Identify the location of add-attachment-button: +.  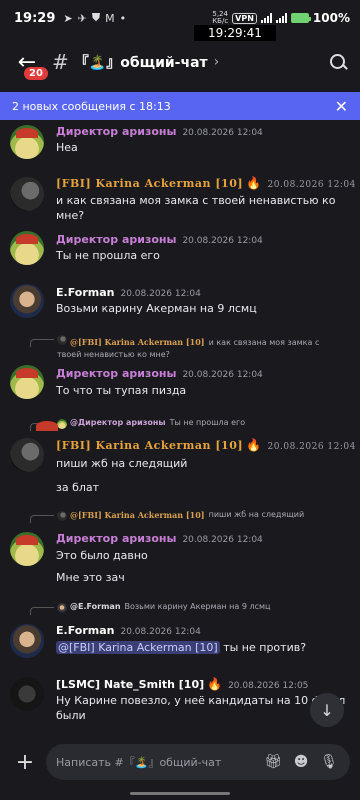
(25, 762).